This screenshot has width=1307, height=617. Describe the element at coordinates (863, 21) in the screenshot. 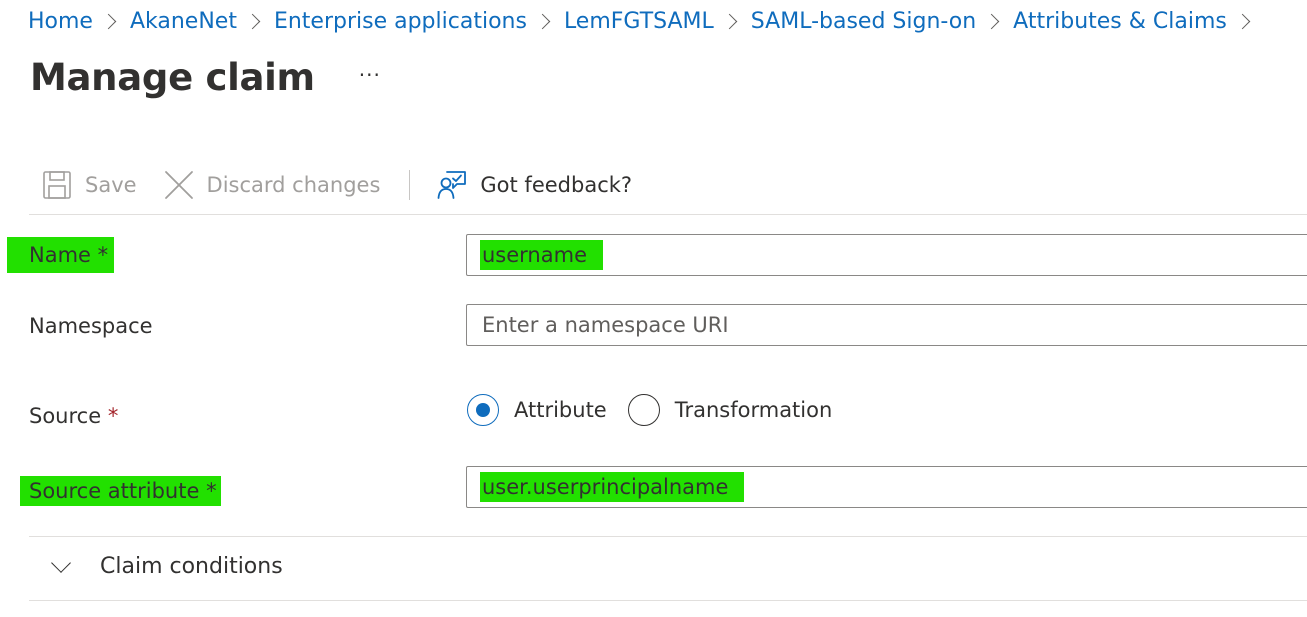

I see `breadcrumb-saml-sign-on: SAML-based Sign-on` at that location.